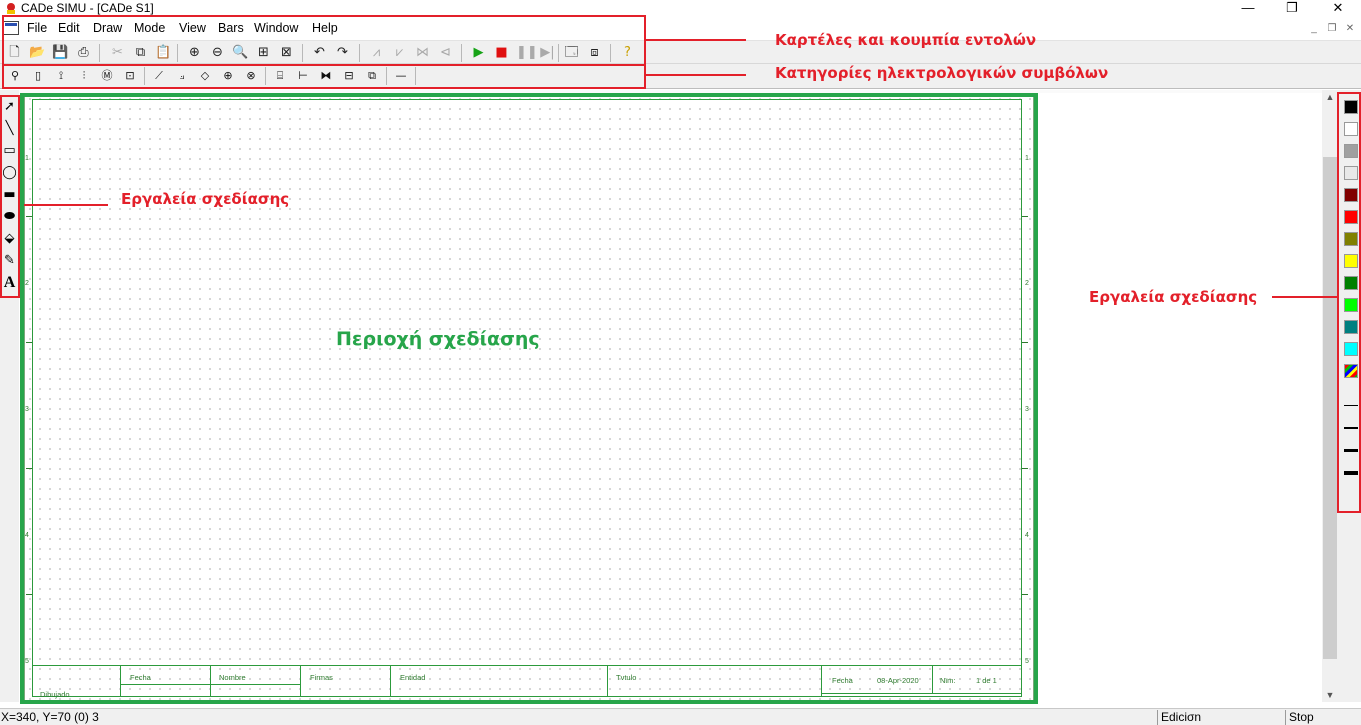 This screenshot has width=1361, height=725. What do you see at coordinates (1292, 8) in the screenshot?
I see `maximize-button: ❐` at bounding box center [1292, 8].